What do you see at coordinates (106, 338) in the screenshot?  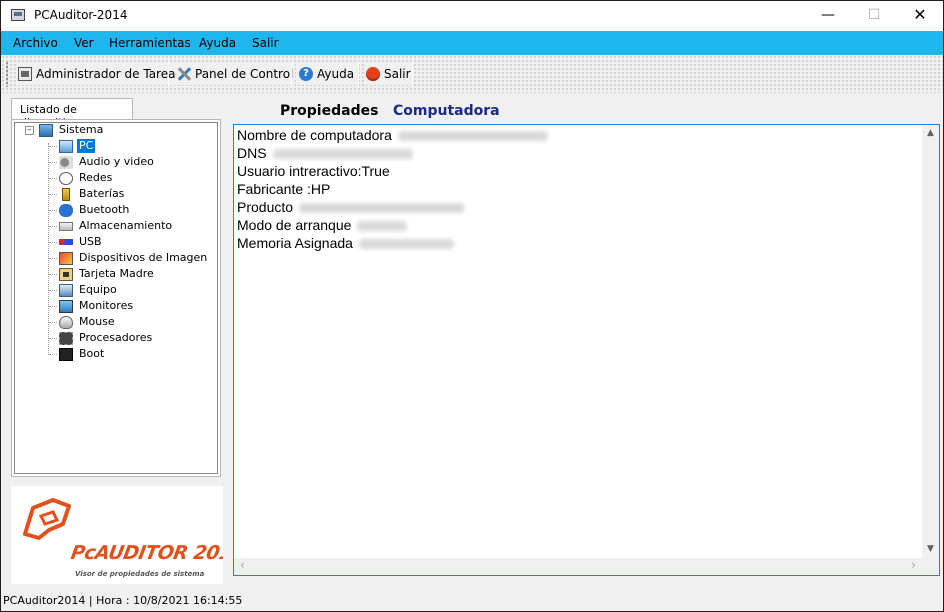 I see `tree-item-procesadores: Procesadores` at bounding box center [106, 338].